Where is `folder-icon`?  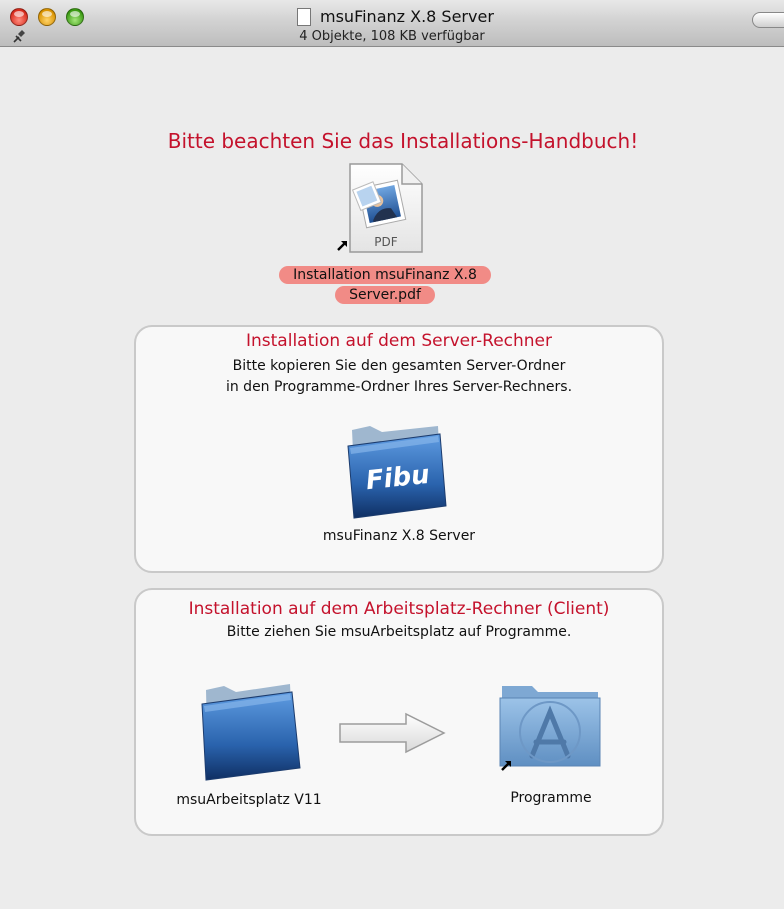
folder-icon is located at coordinates (249, 730).